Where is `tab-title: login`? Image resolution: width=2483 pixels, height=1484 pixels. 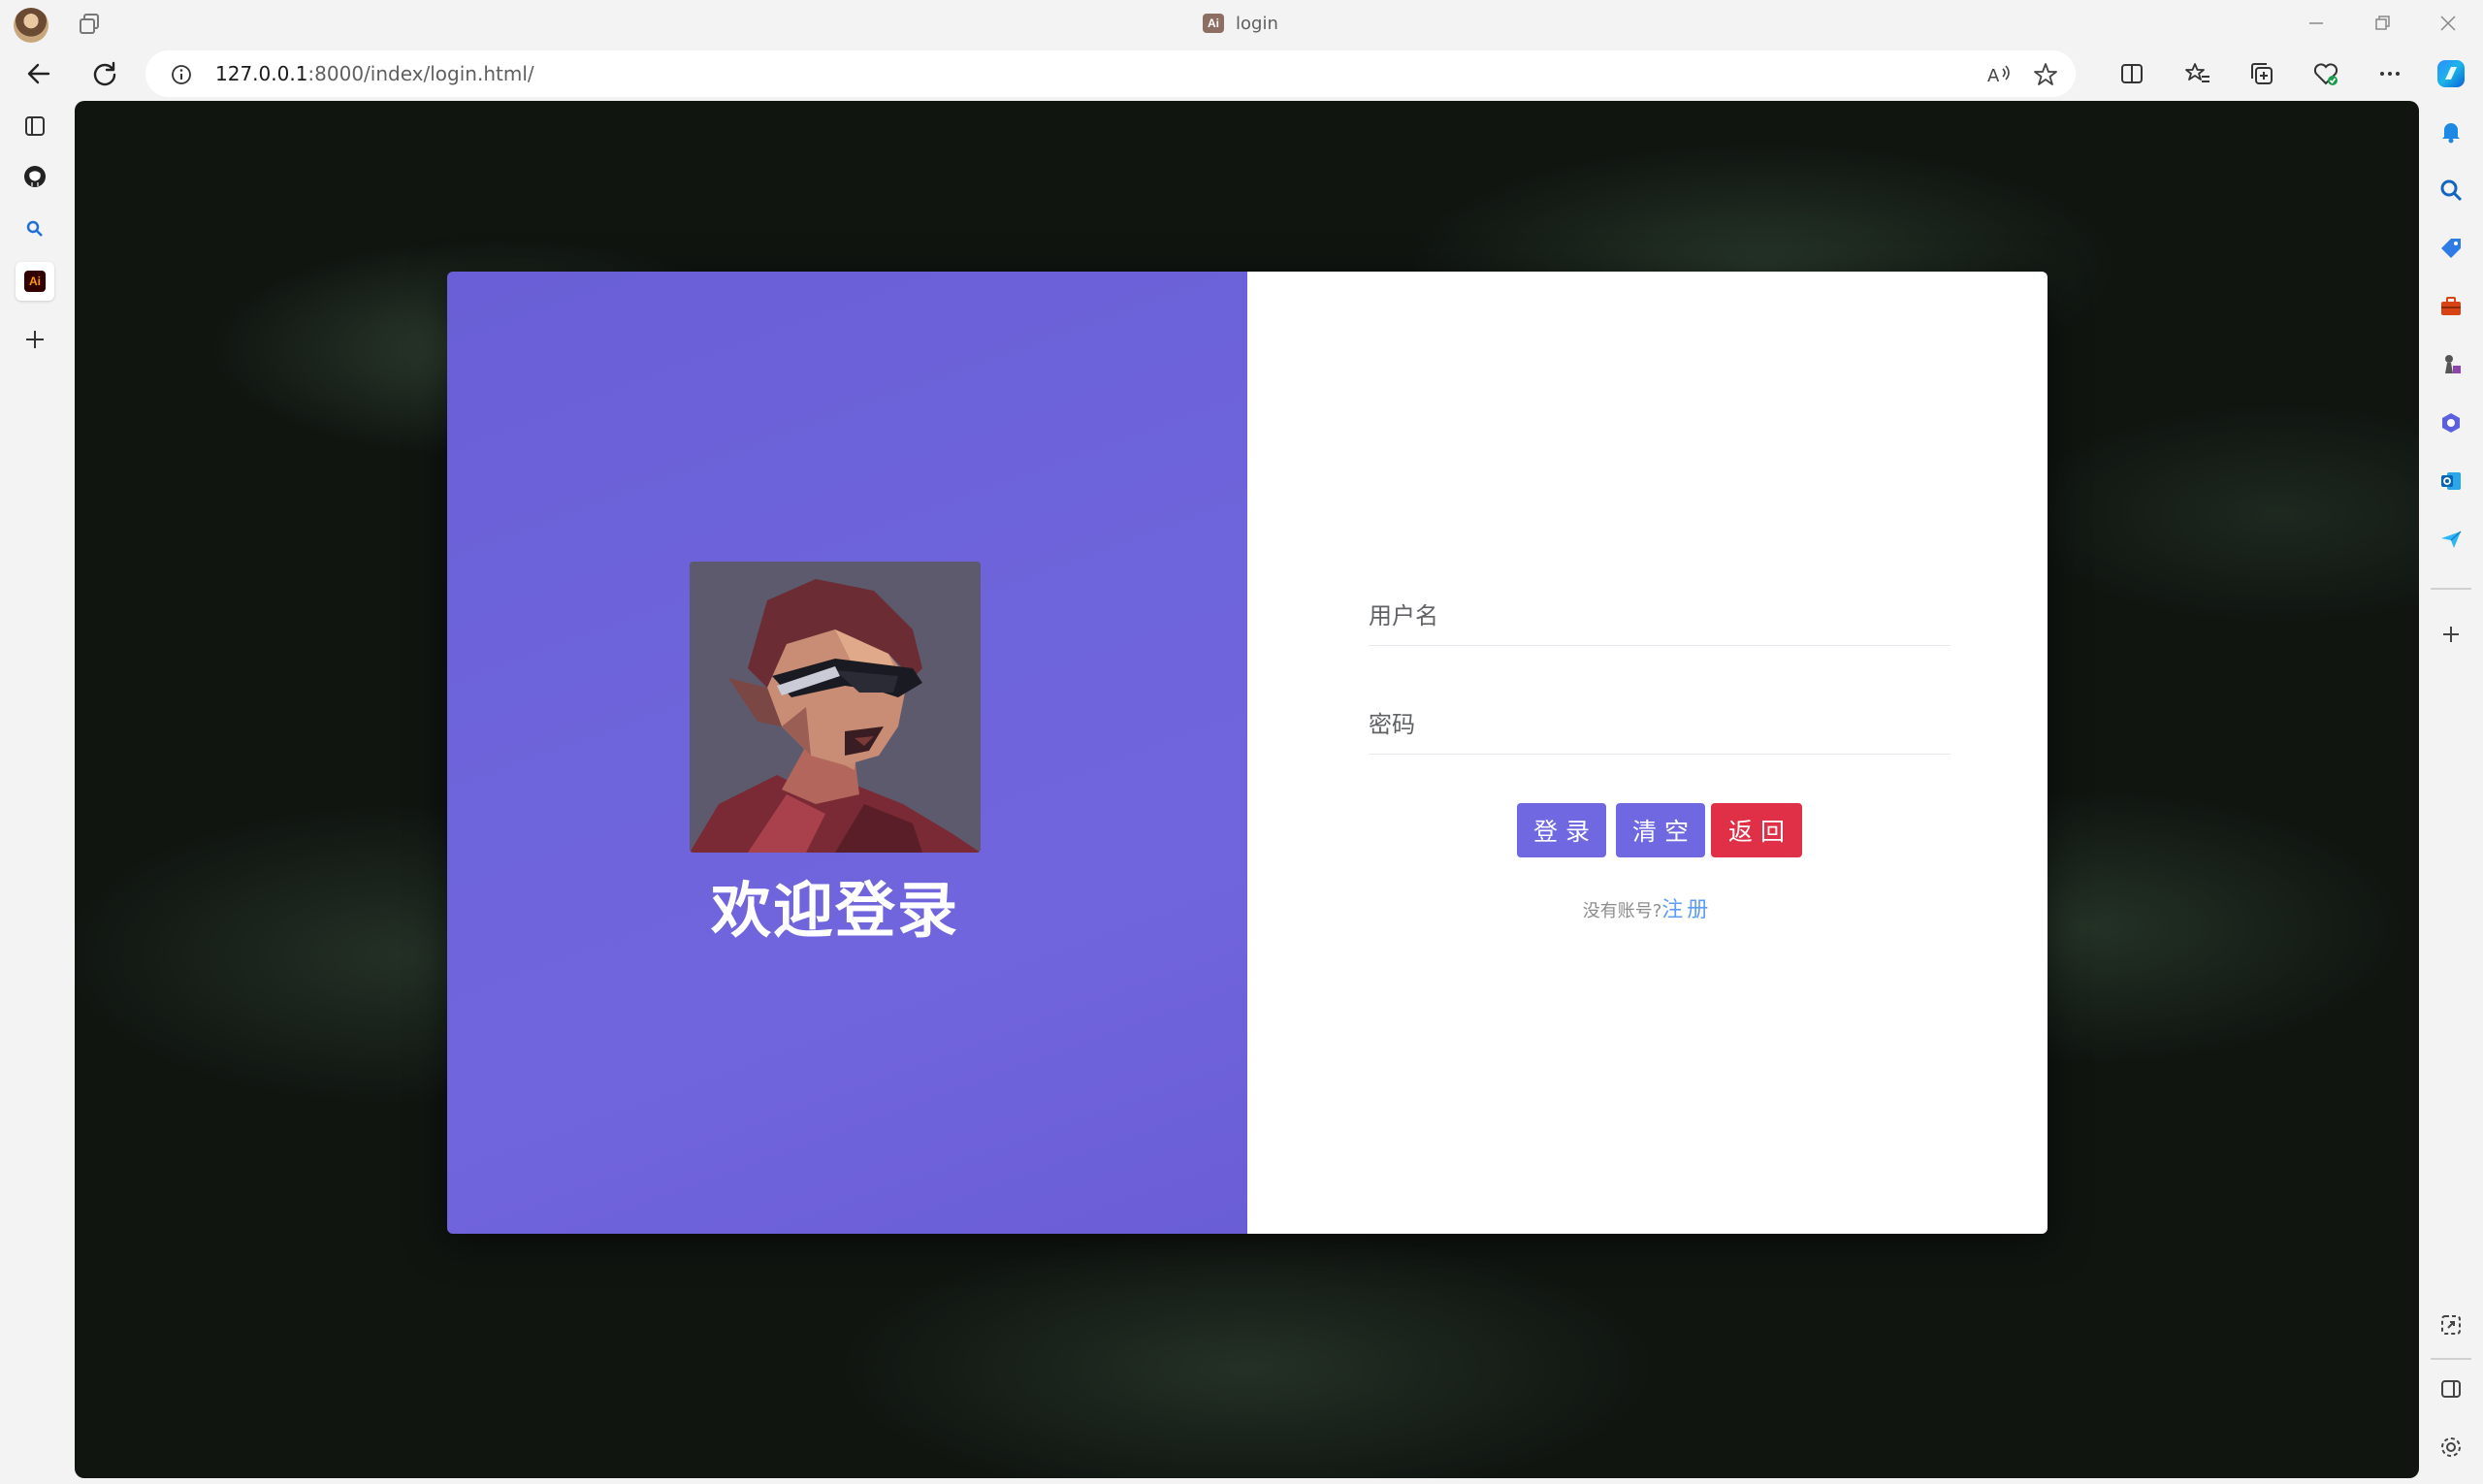 tab-title: login is located at coordinates (1257, 24).